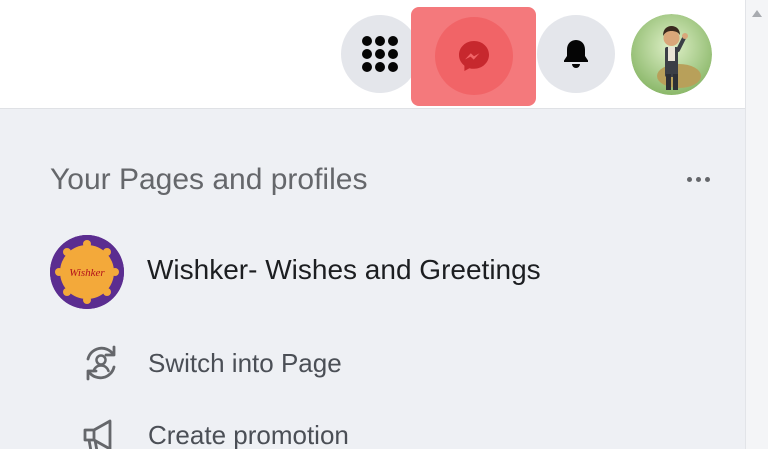 This screenshot has height=449, width=768. I want to click on notifications-button, so click(576, 54).